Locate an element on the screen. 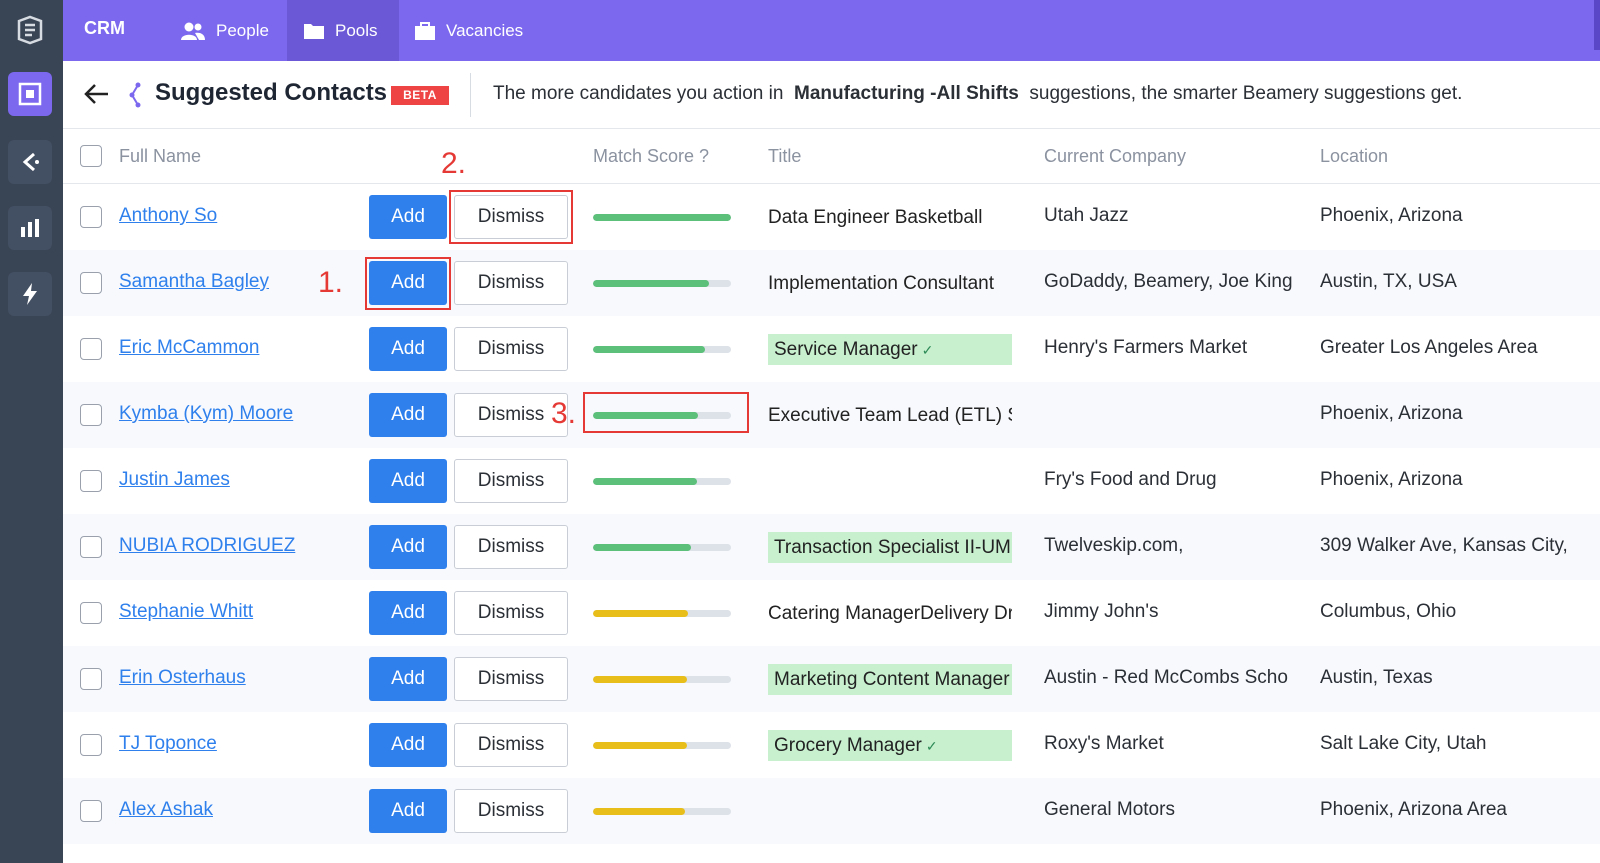 The image size is (1600, 863). page-title: Suggested Contacts is located at coordinates (271, 92).